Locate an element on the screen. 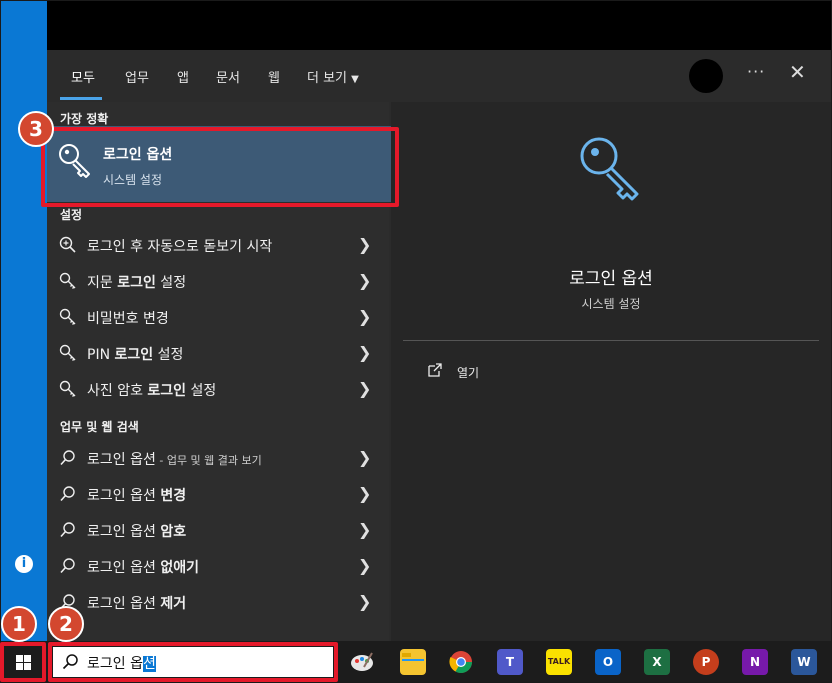 The width and height of the screenshot is (832, 683). list-item: 로그인 후 자동으로 돋보기 시작 ❯ is located at coordinates (218, 245).